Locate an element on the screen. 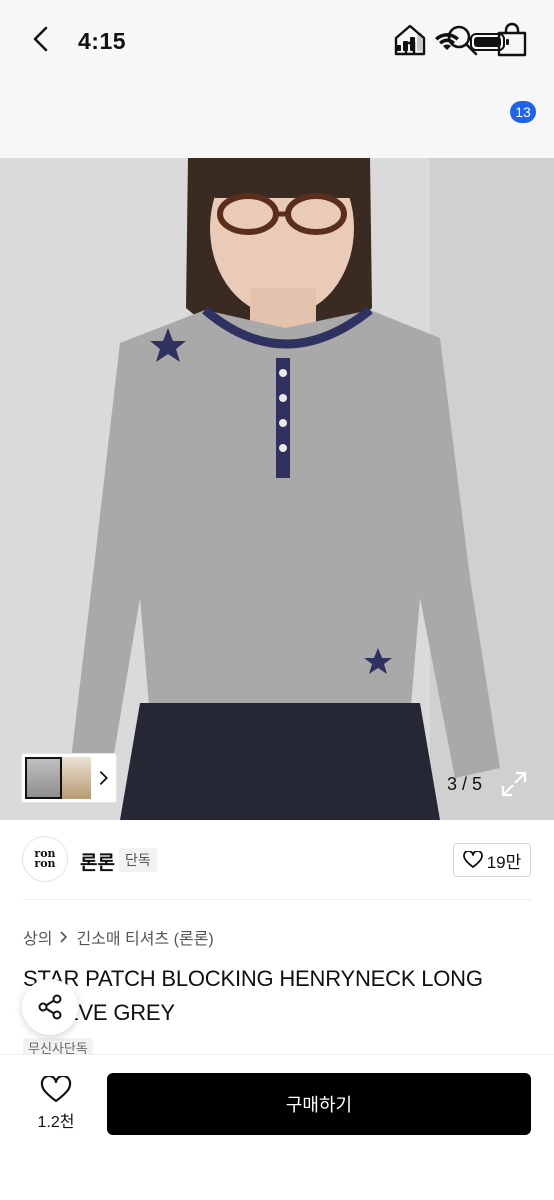 Image resolution: width=554 pixels, height=1200 pixels. home-icon is located at coordinates (410, 40).